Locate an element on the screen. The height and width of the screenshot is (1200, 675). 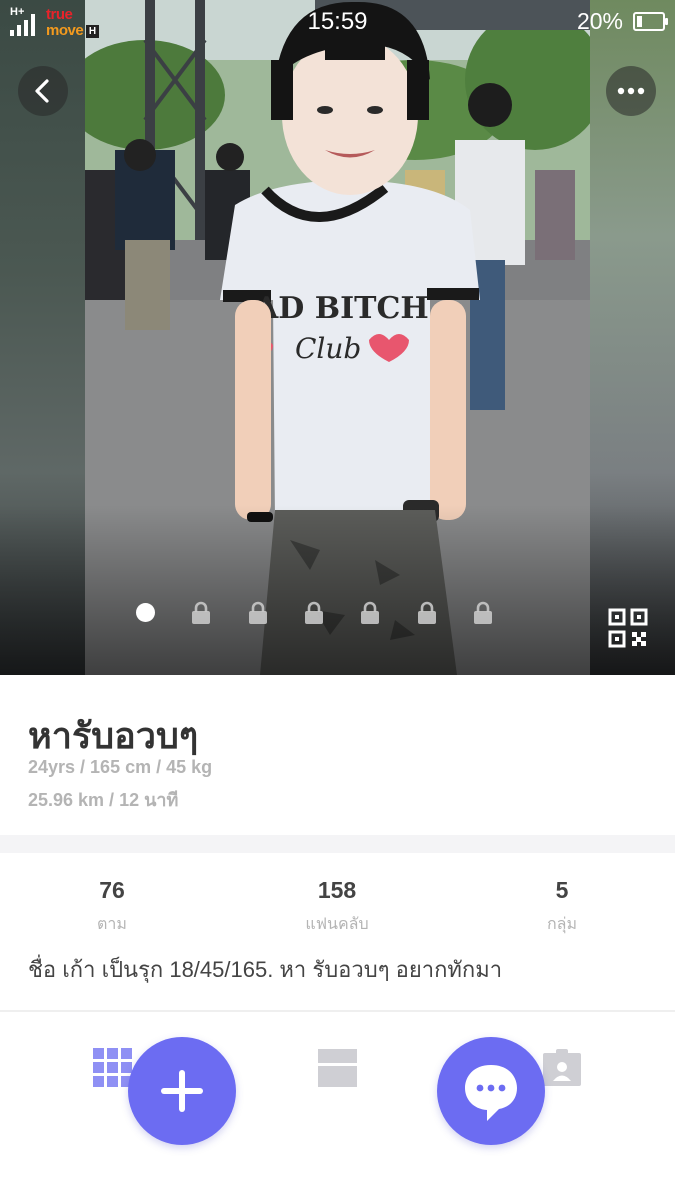
tab-profile-card is located at coordinates (563, 1068).